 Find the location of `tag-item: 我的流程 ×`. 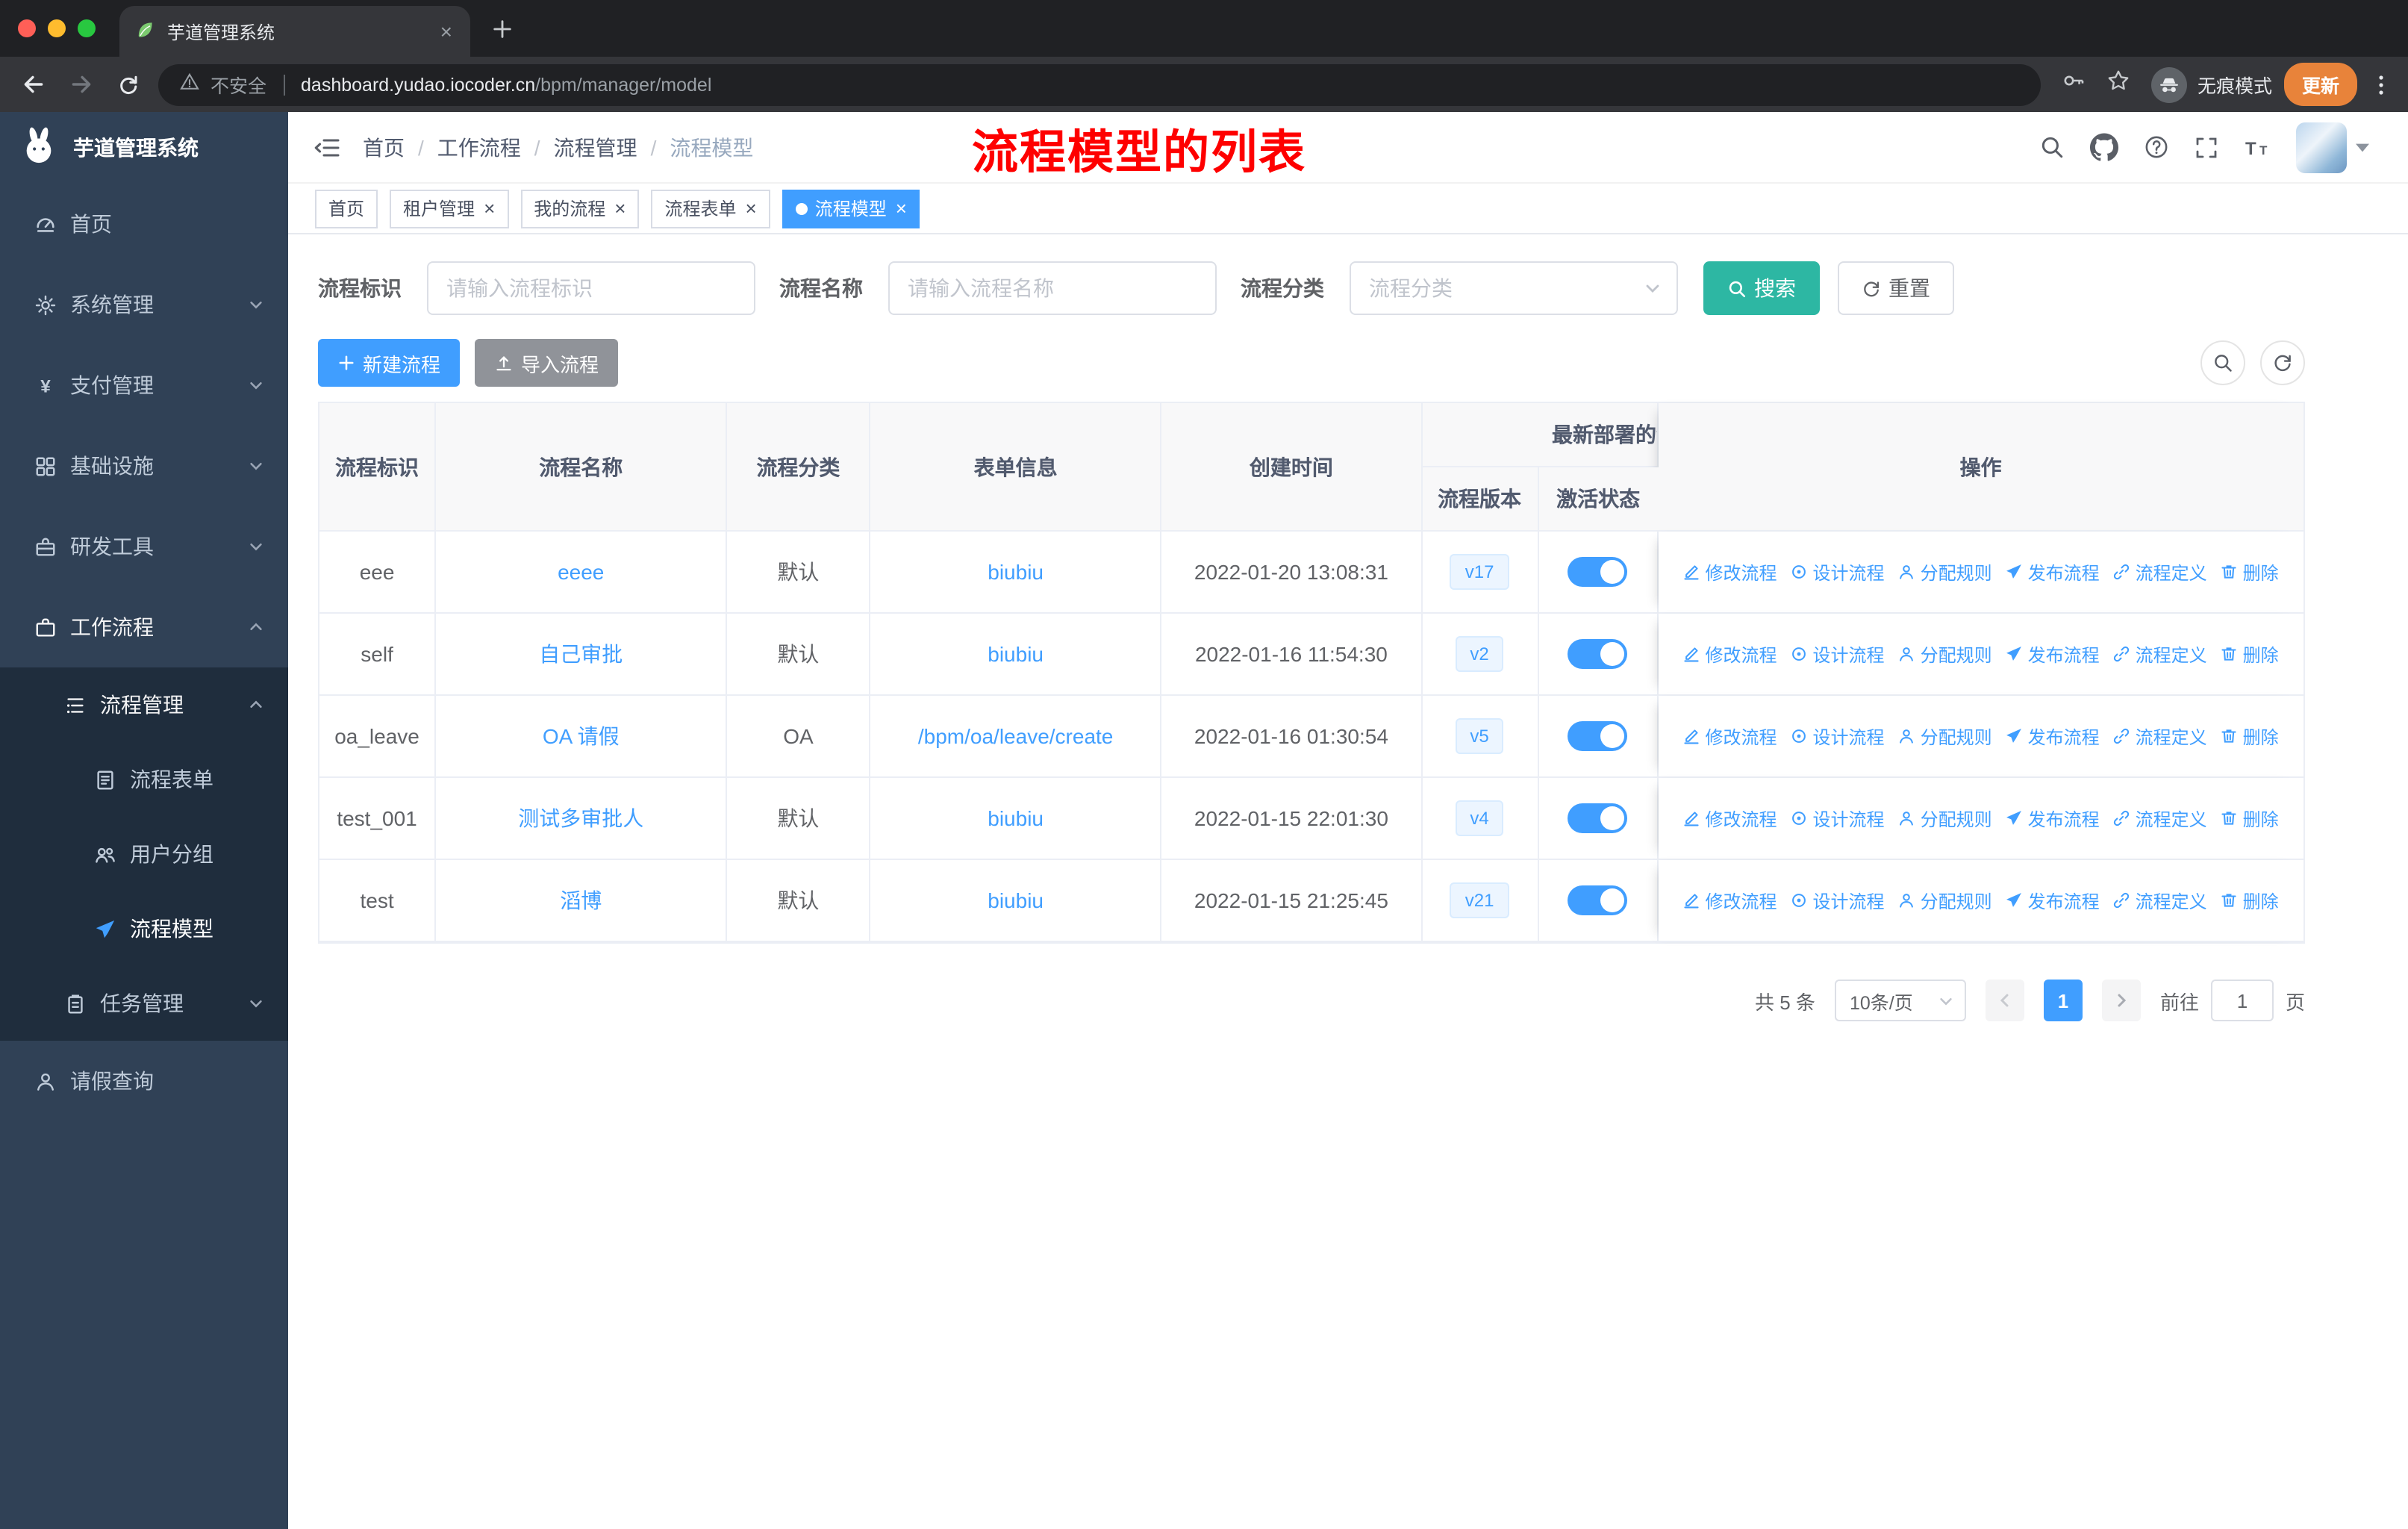

tag-item: 我的流程 × is located at coordinates (580, 209).